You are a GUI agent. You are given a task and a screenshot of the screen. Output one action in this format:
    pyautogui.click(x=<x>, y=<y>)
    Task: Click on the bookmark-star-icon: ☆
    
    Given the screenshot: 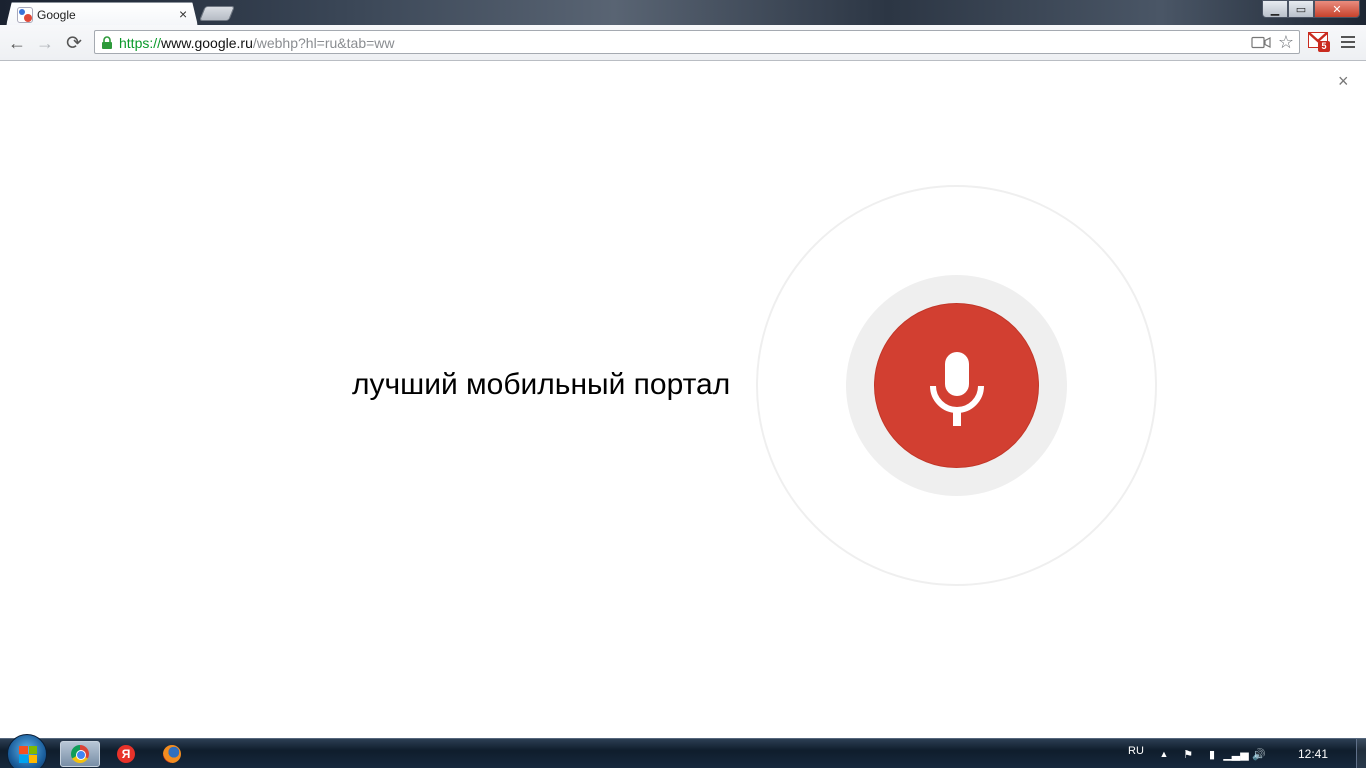 What is the action you would take?
    pyautogui.click(x=1286, y=42)
    